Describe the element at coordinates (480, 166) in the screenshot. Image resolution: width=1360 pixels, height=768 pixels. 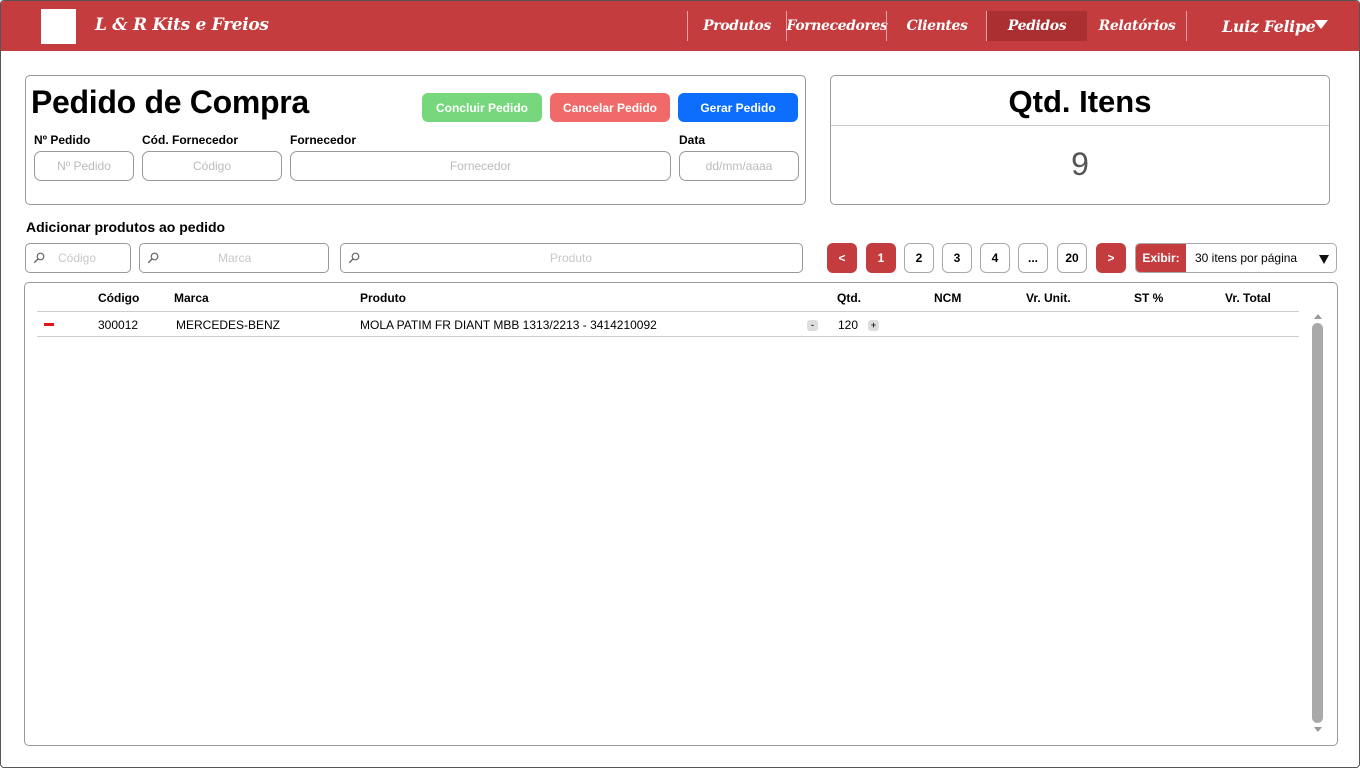
I see `supplier-field: Fornecedor` at that location.